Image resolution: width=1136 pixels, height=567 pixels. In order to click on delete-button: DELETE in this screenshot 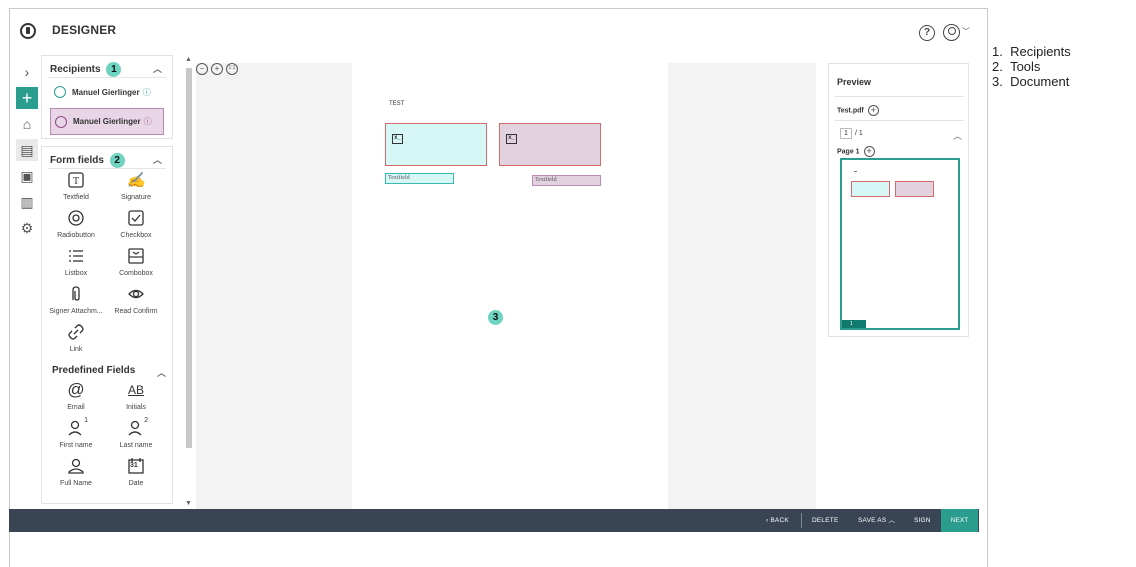, I will do `click(825, 520)`.